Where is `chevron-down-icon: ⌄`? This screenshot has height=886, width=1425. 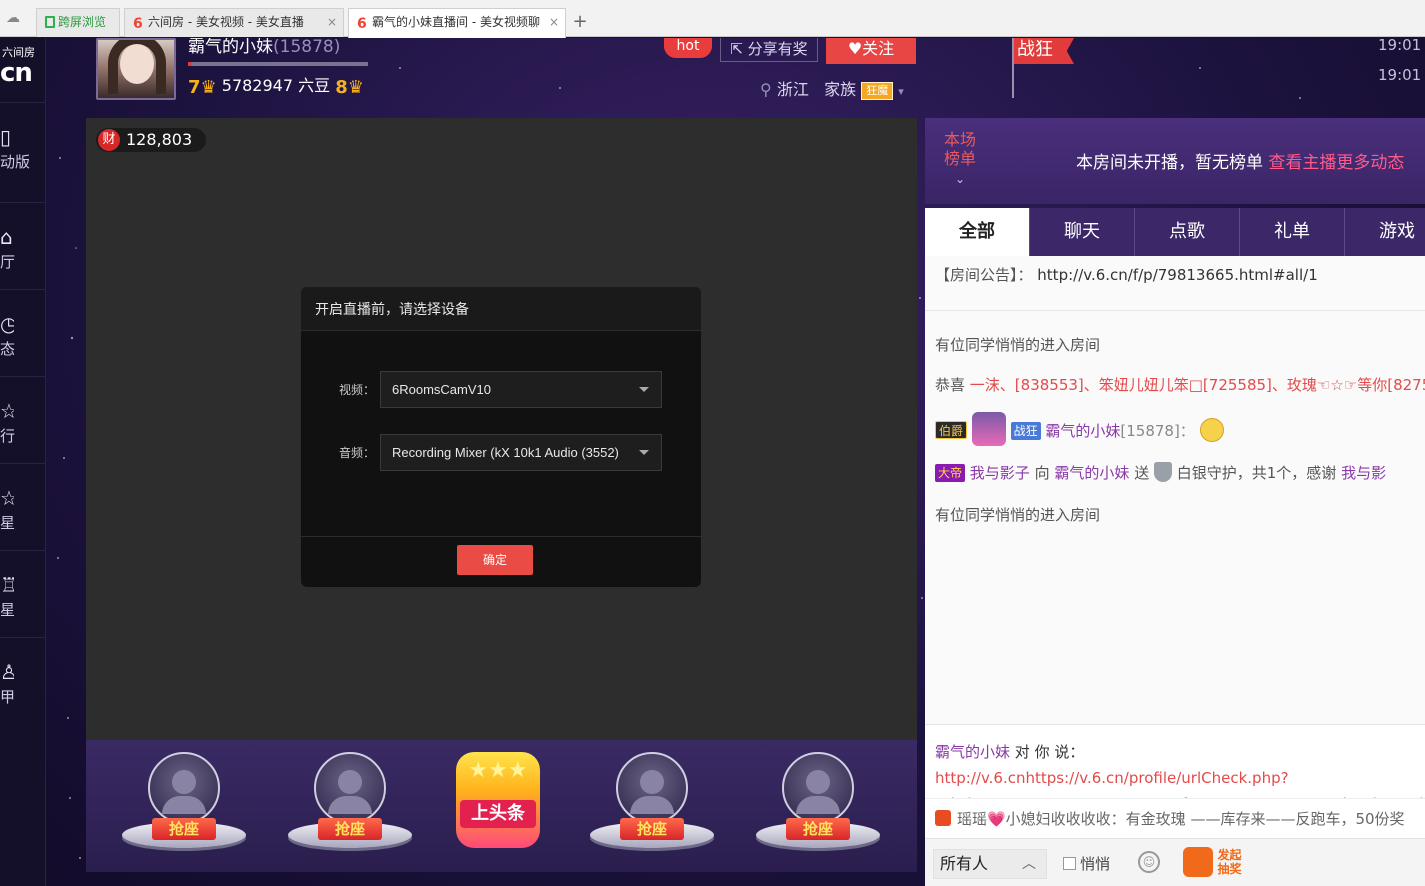
chevron-down-icon: ⌄ is located at coordinates (960, 179).